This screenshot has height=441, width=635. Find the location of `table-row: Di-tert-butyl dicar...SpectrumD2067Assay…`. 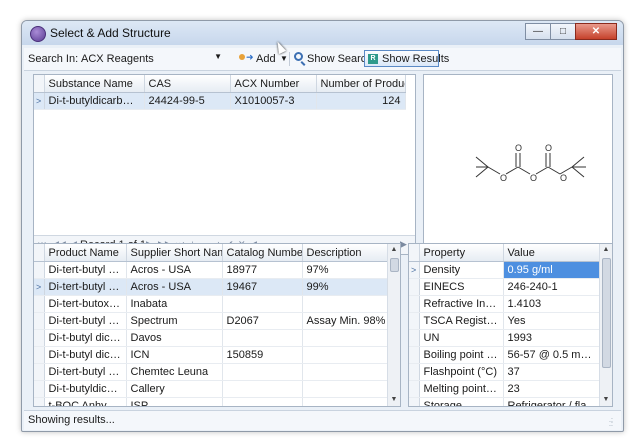

table-row: Di-tert-butyl dicar...SpectrumD2067Assay… is located at coordinates (212, 321).